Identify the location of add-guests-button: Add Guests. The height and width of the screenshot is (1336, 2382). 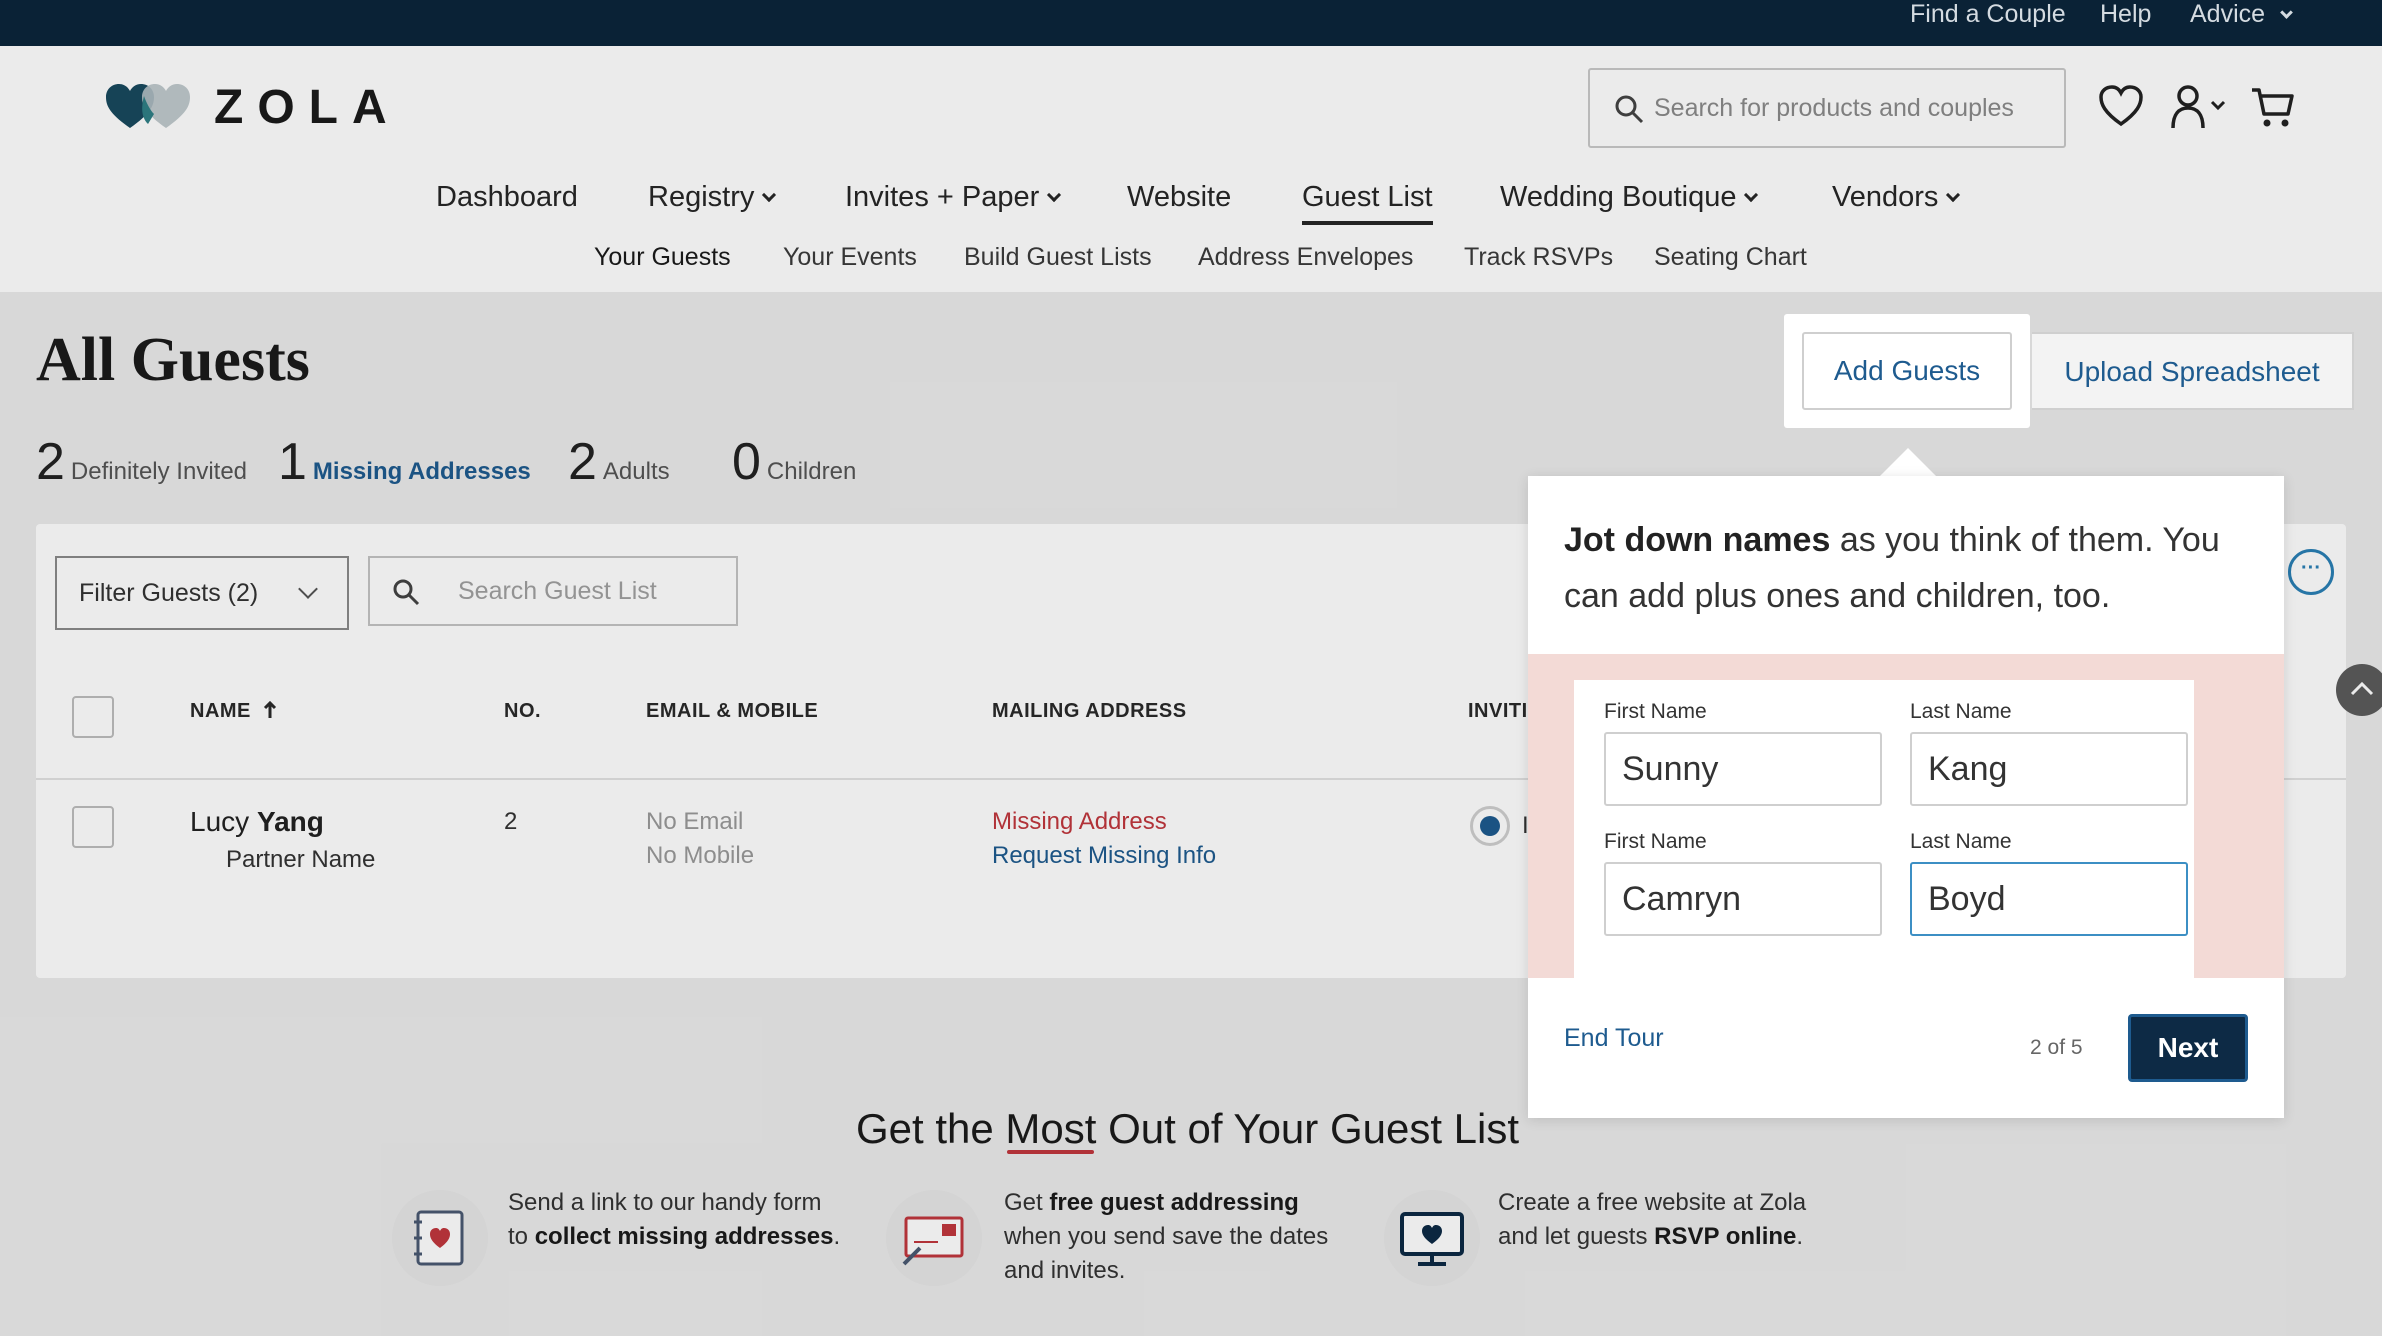
(1907, 371).